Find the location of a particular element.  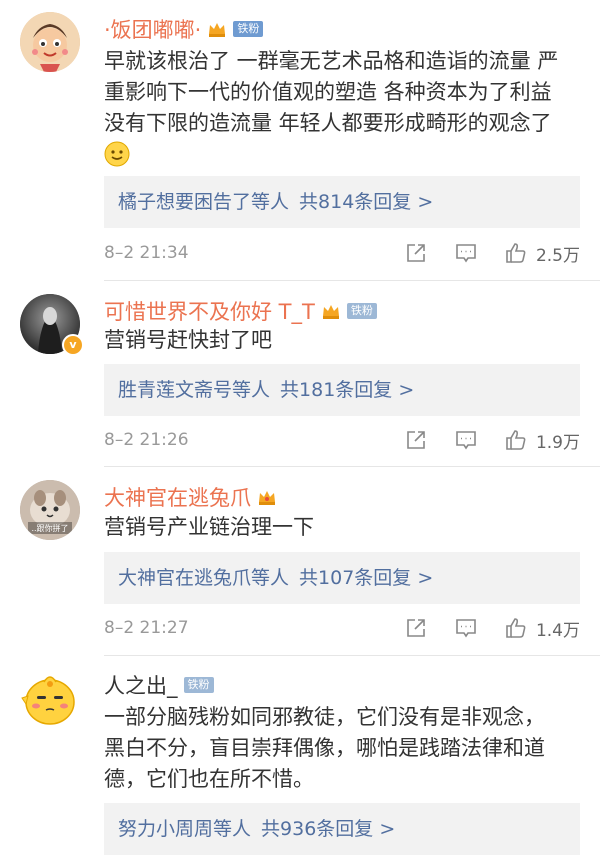

replies-preview: 胜青莲文斋号等人 共181条回复 > is located at coordinates (342, 390).